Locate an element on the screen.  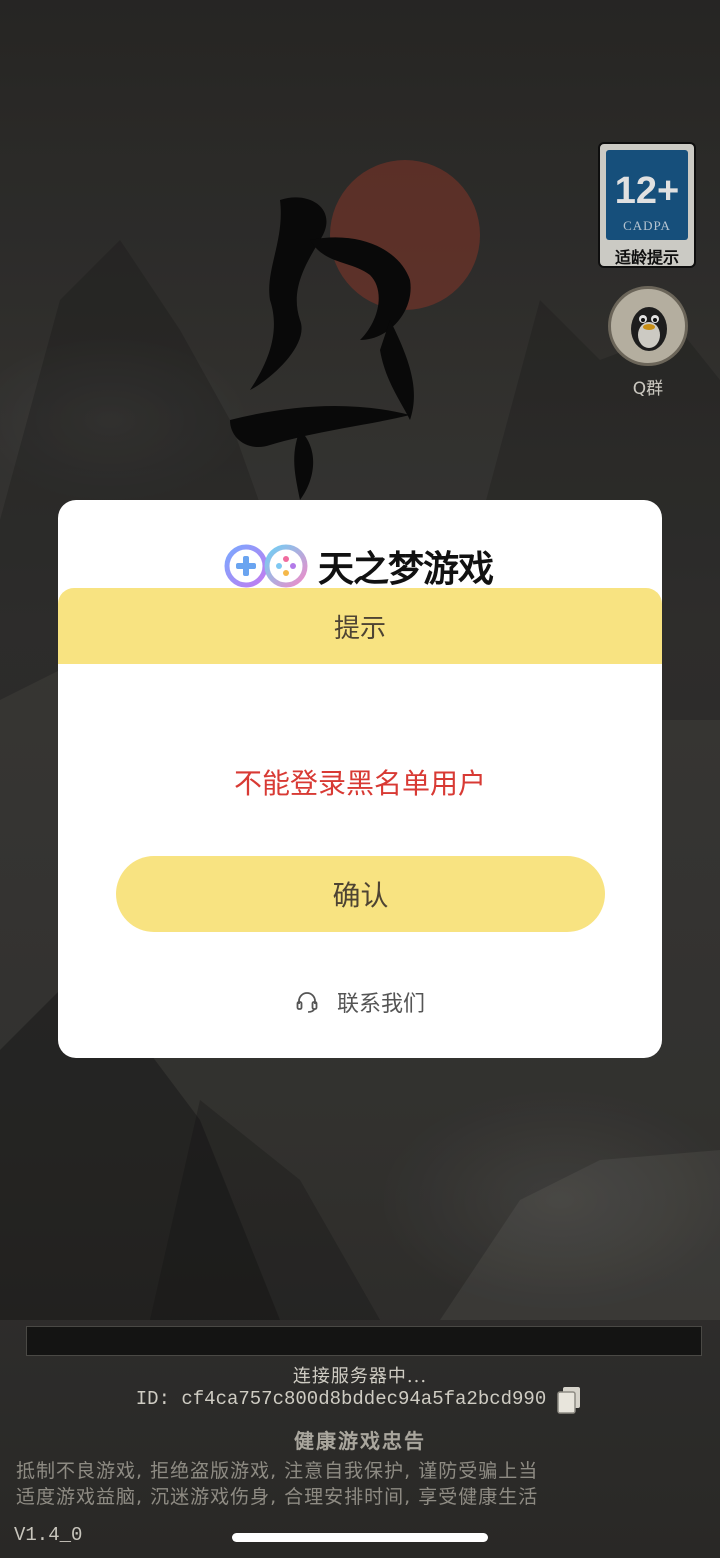
contact-us-link: 联系我们 is located at coordinates (360, 1002).